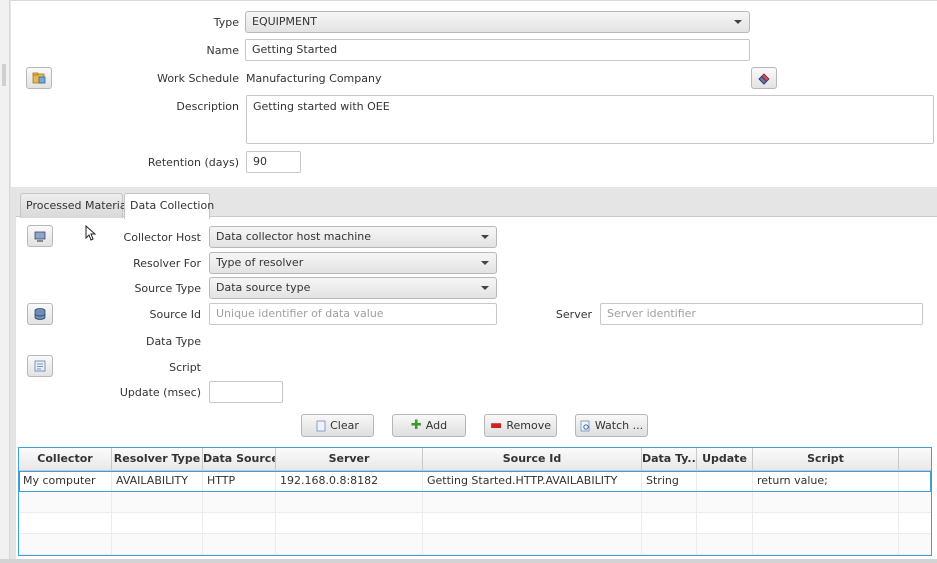 The width and height of the screenshot is (937, 563). What do you see at coordinates (585, 425) in the screenshot?
I see `watch-document-icon` at bounding box center [585, 425].